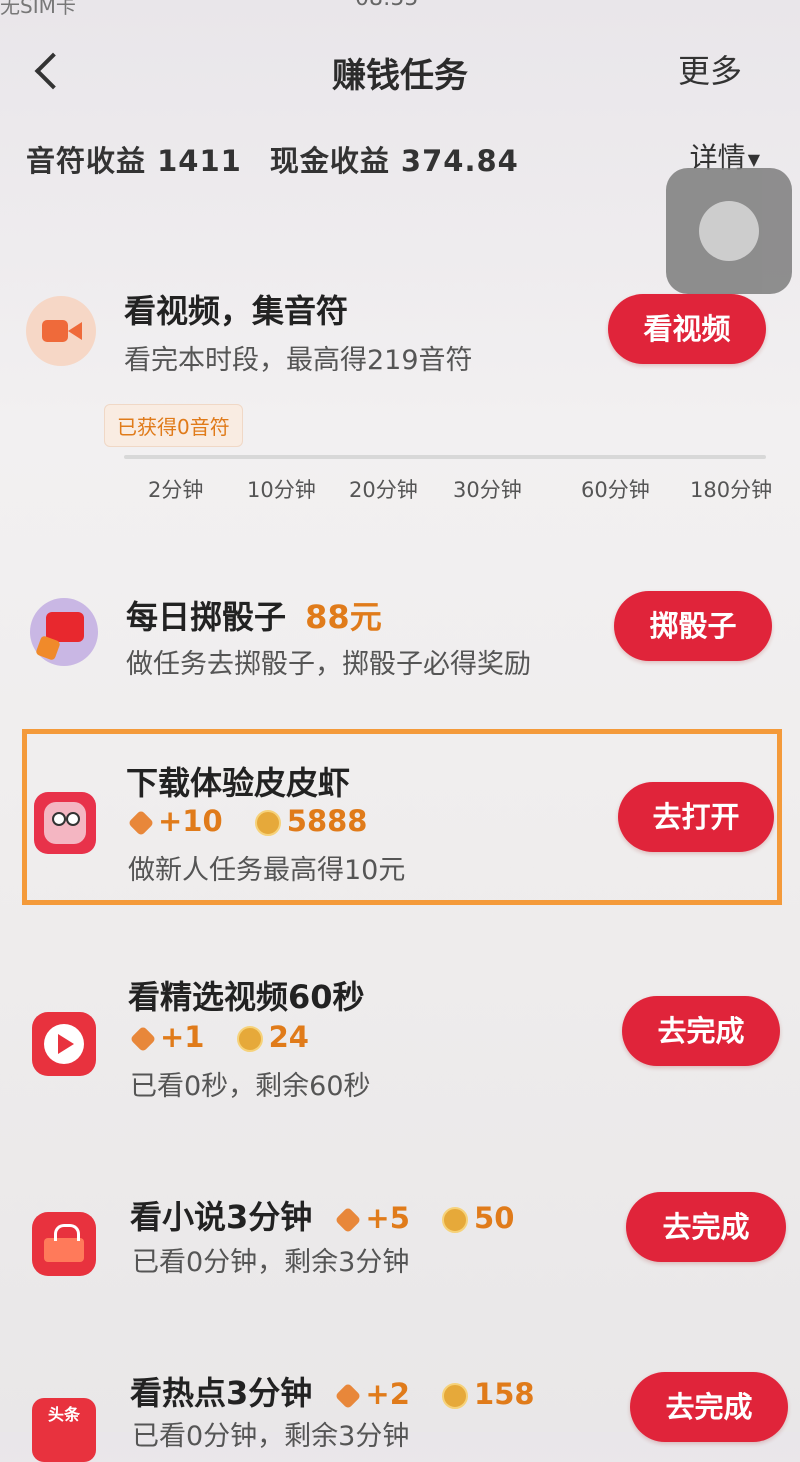 This screenshot has height=1462, width=800. What do you see at coordinates (328, 664) in the screenshot?
I see `dice-task-subtitle: 做任务去掷骰子，掷骰子必得奖励` at bounding box center [328, 664].